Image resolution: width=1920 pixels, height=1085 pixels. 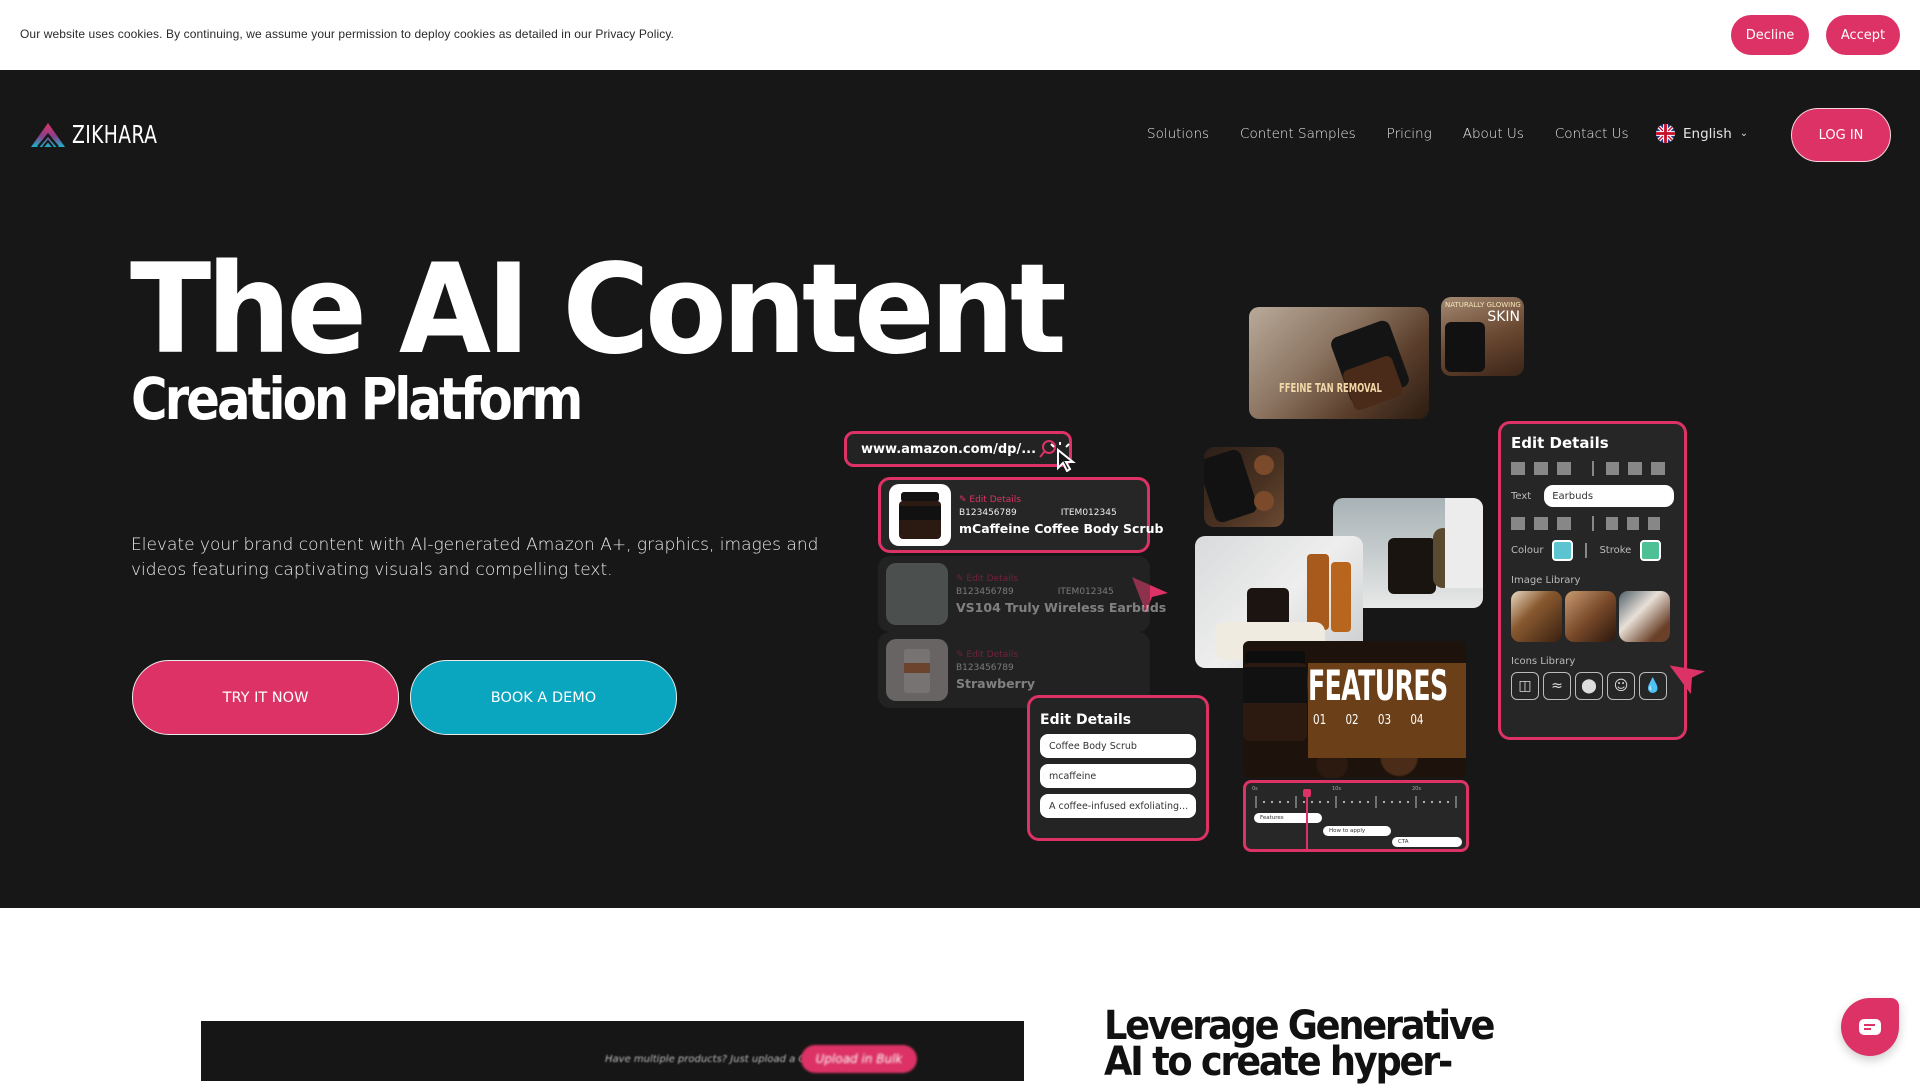 What do you see at coordinates (1339, 363) in the screenshot?
I see `tan-removal-image: FFEINE TAN REMOVAL` at bounding box center [1339, 363].